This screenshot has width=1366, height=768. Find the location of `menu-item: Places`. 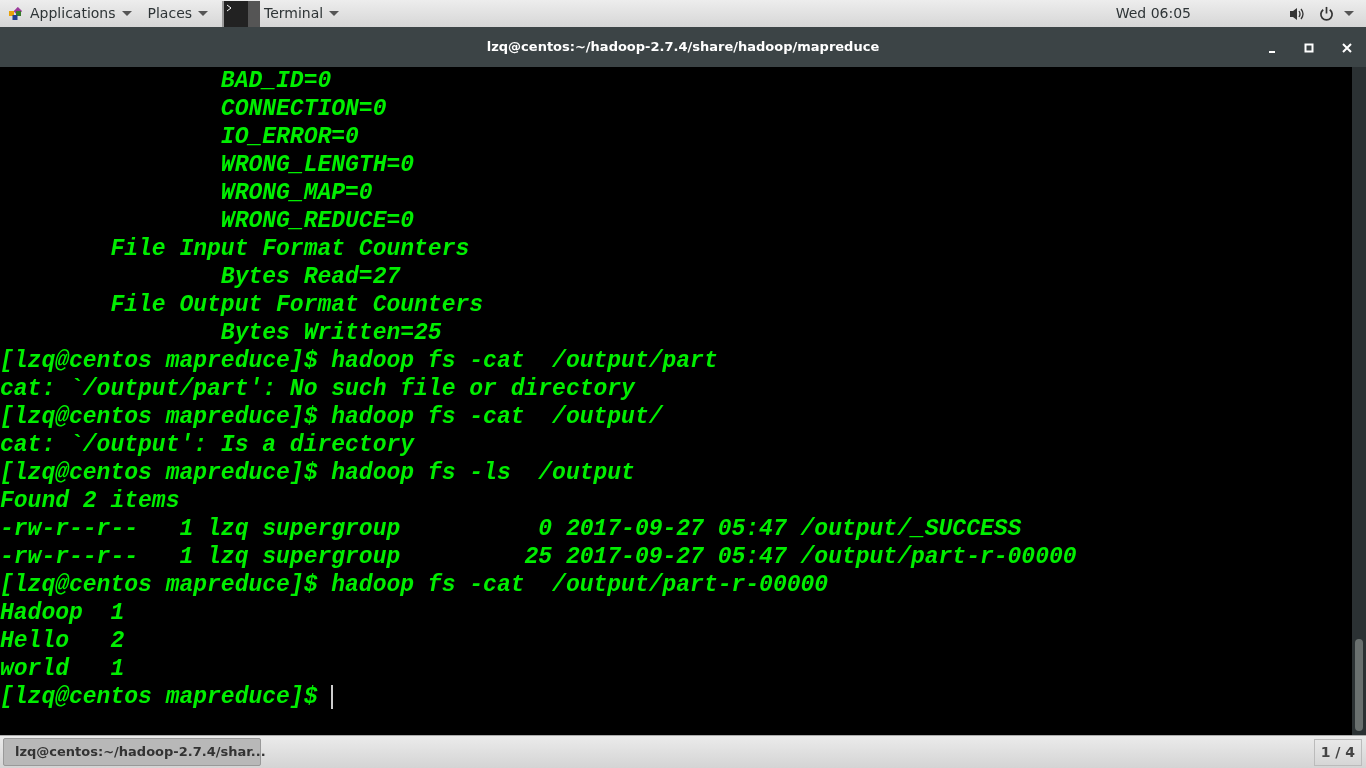

menu-item: Places is located at coordinates (170, 13).